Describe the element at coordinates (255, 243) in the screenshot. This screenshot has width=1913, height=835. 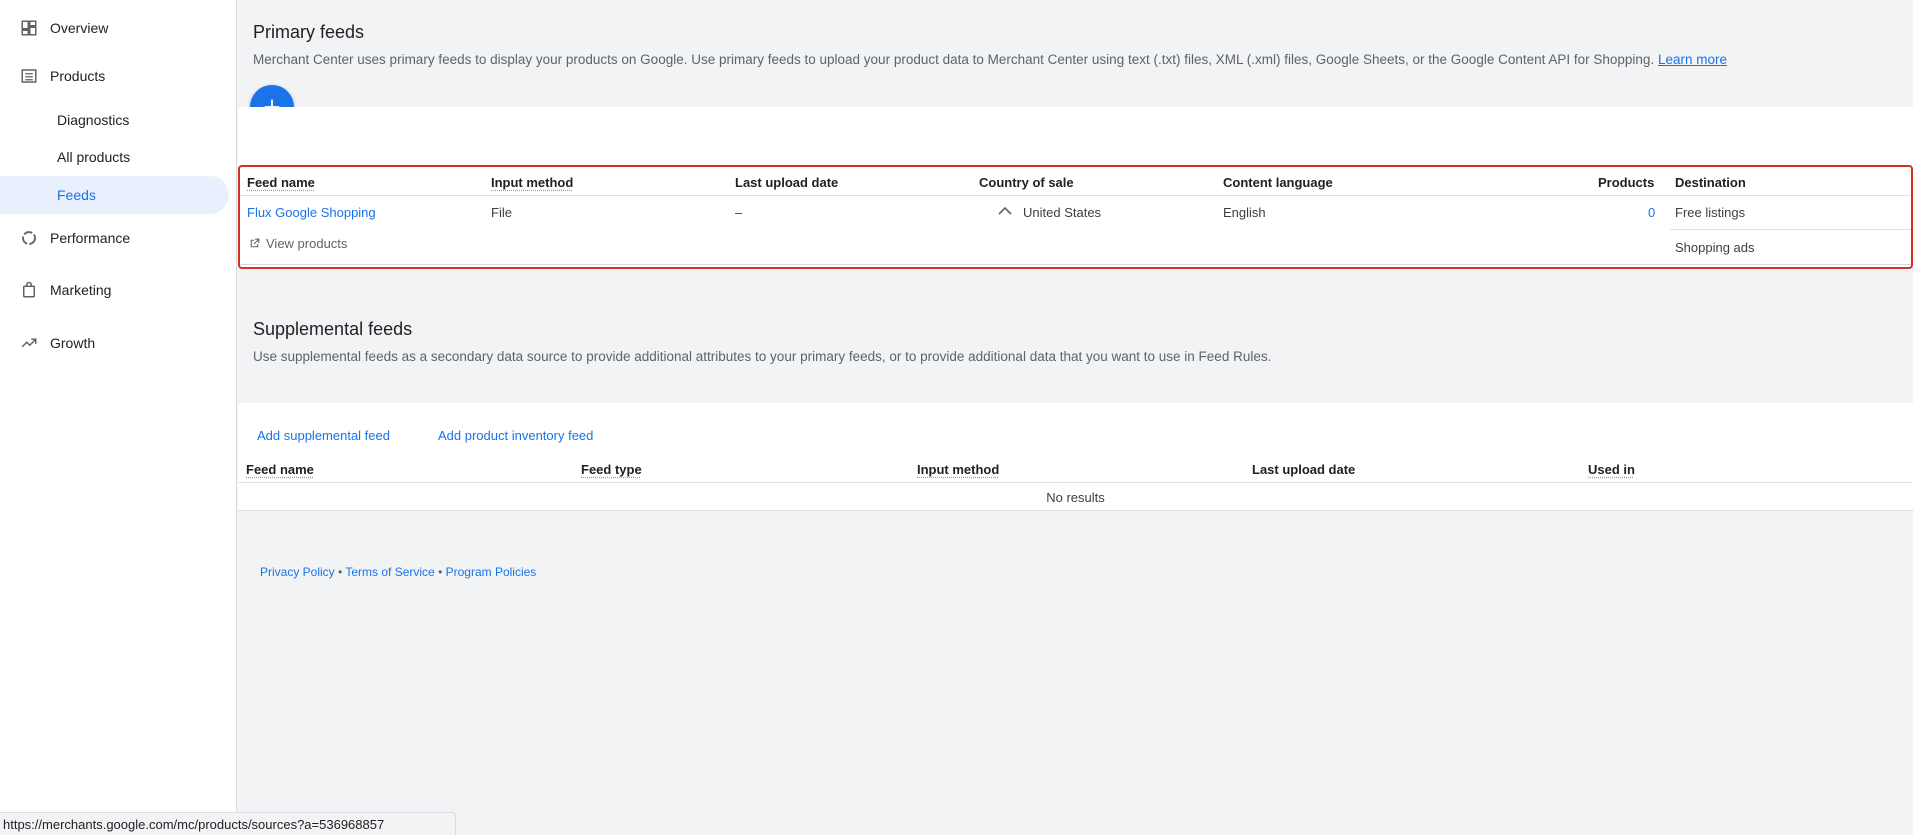
I see `open-in-new-icon` at that location.